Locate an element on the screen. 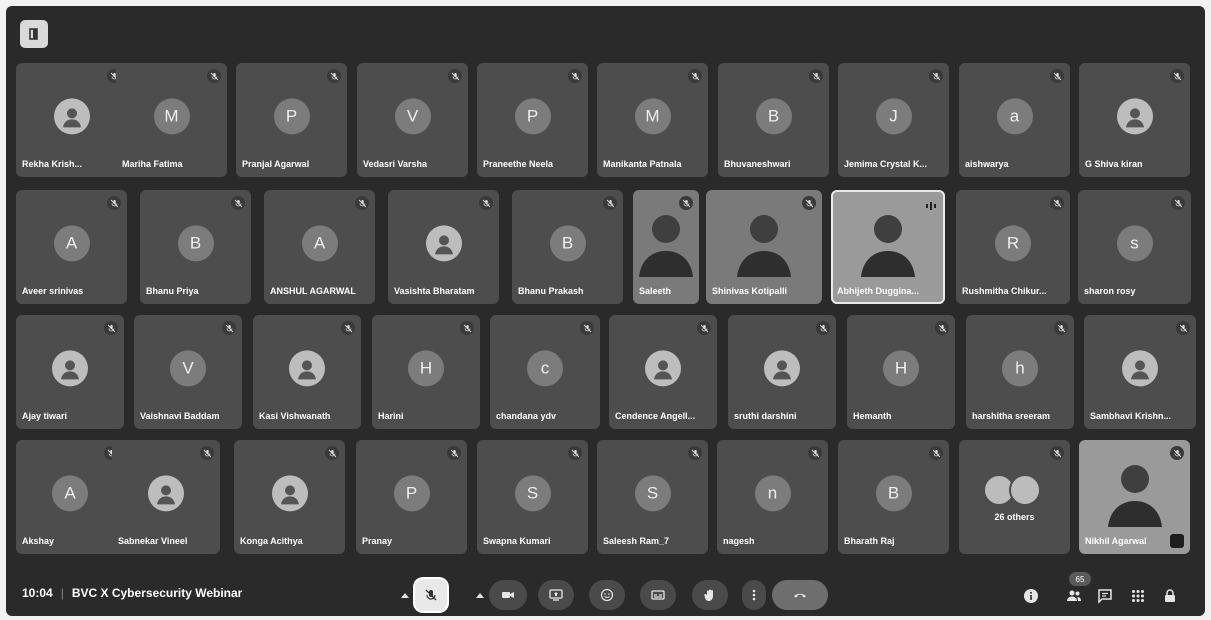  participant-name: Bhanu Prakash is located at coordinates (551, 291).